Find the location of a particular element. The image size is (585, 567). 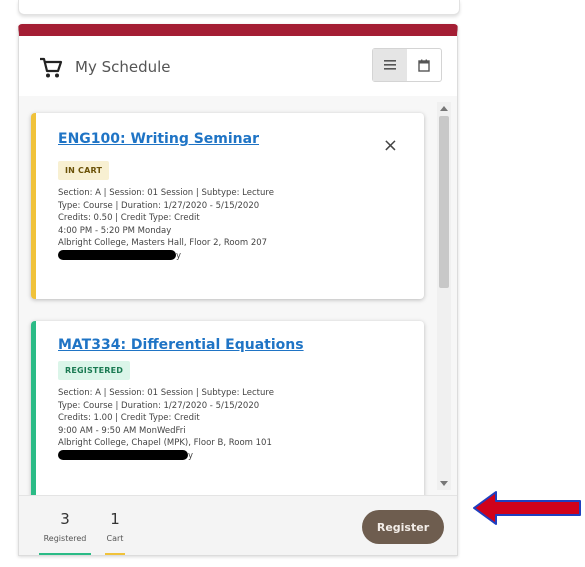

remove-course-button: × is located at coordinates (390, 146).